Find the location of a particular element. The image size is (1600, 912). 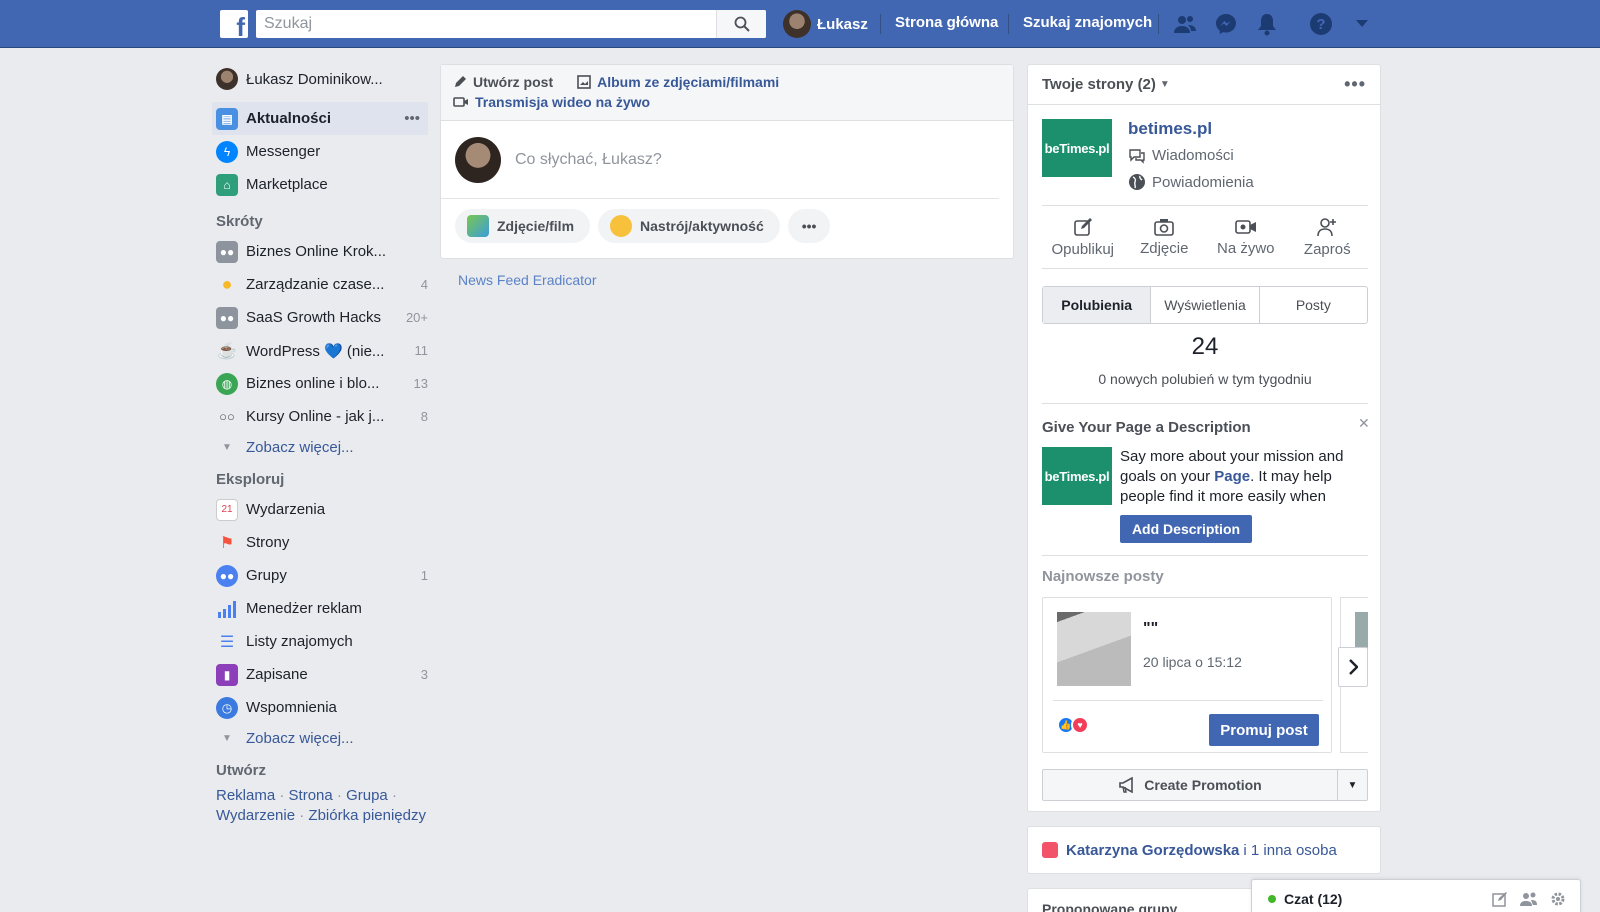

search-input is located at coordinates (486, 24).